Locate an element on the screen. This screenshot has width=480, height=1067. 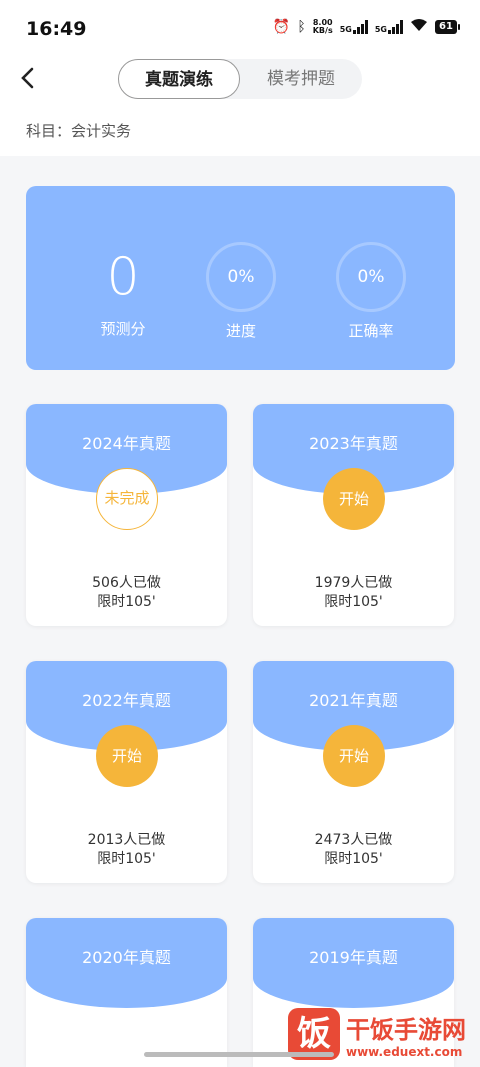
done-count: 506人已做 is located at coordinates (126, 583).